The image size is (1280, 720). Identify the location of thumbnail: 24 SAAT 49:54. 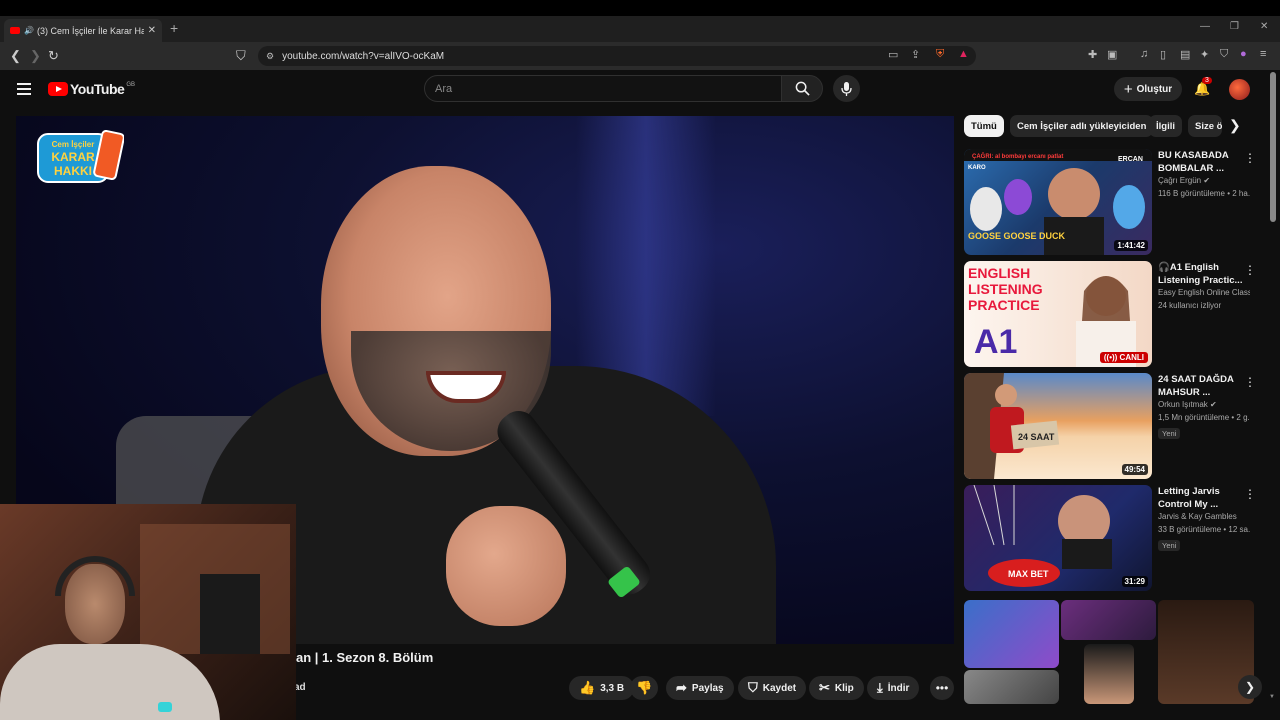
(1058, 426).